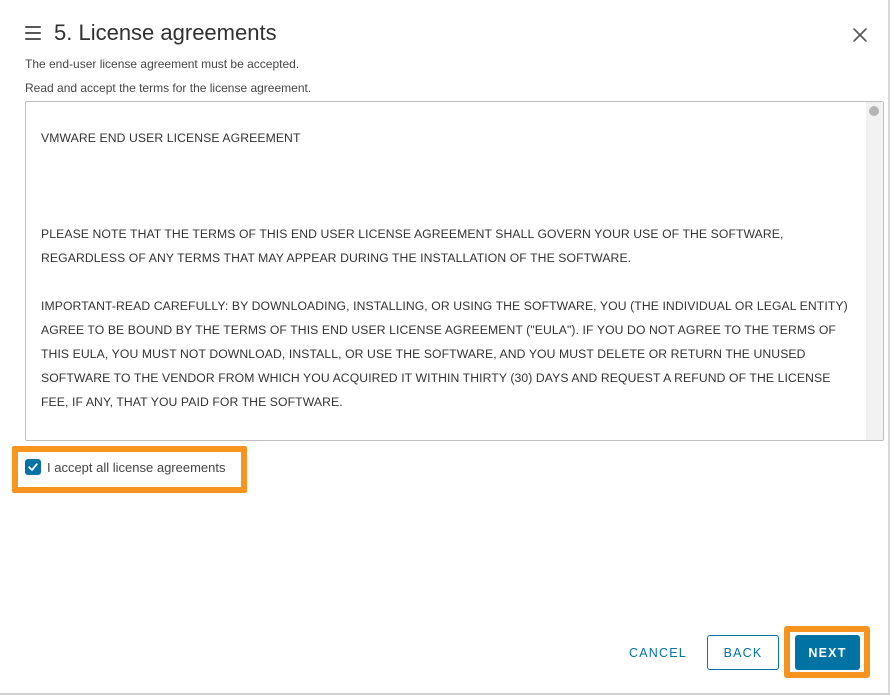 This screenshot has height=695, width=890. What do you see at coordinates (171, 138) in the screenshot?
I see `license-heading: VMWARE END USER LICENSE AGREEMENT` at bounding box center [171, 138].